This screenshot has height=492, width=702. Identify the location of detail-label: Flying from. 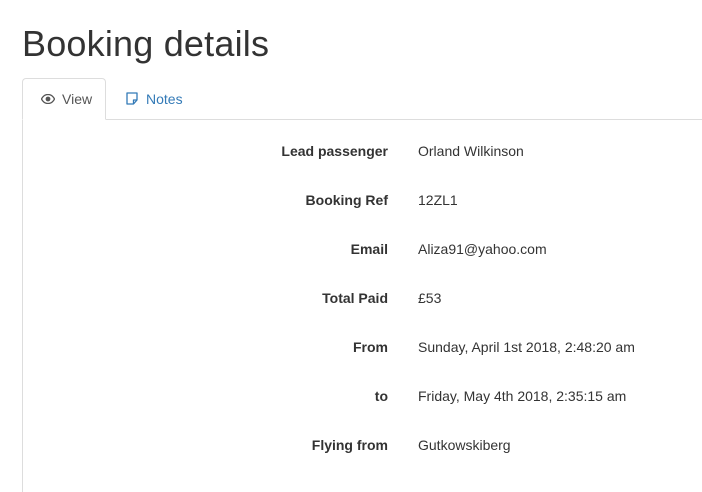
(349, 445).